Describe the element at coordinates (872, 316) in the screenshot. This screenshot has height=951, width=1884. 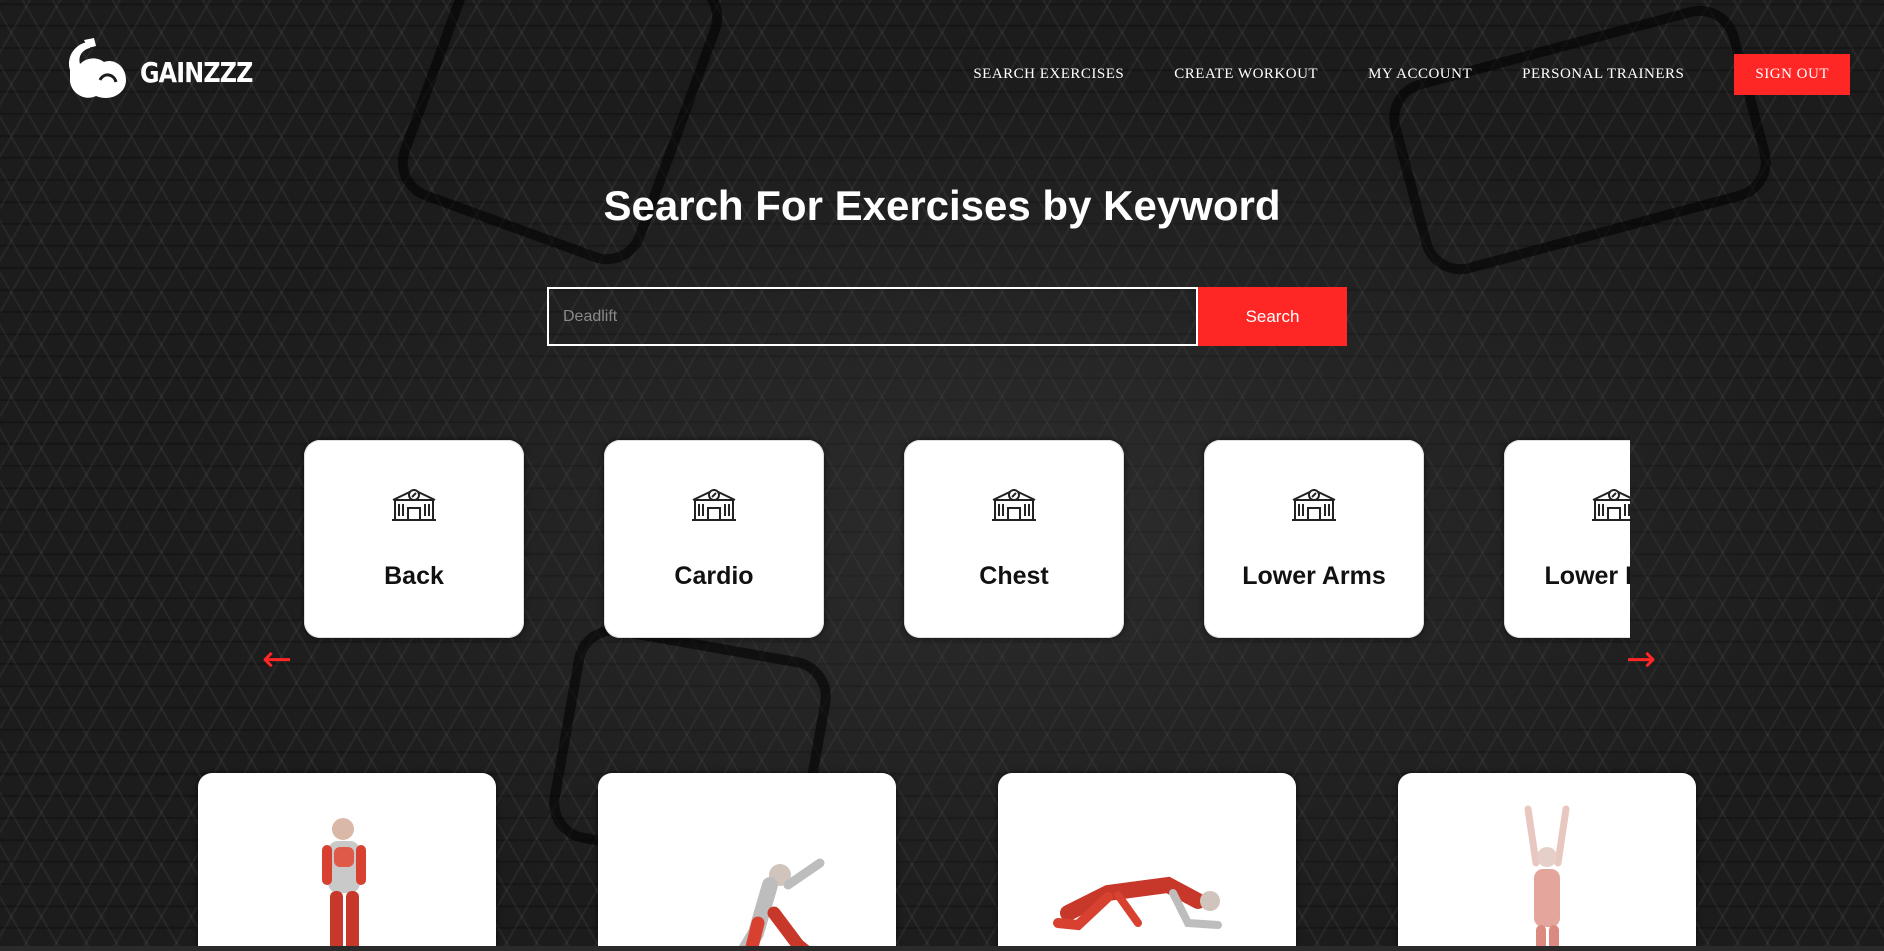
I see `search-input` at that location.